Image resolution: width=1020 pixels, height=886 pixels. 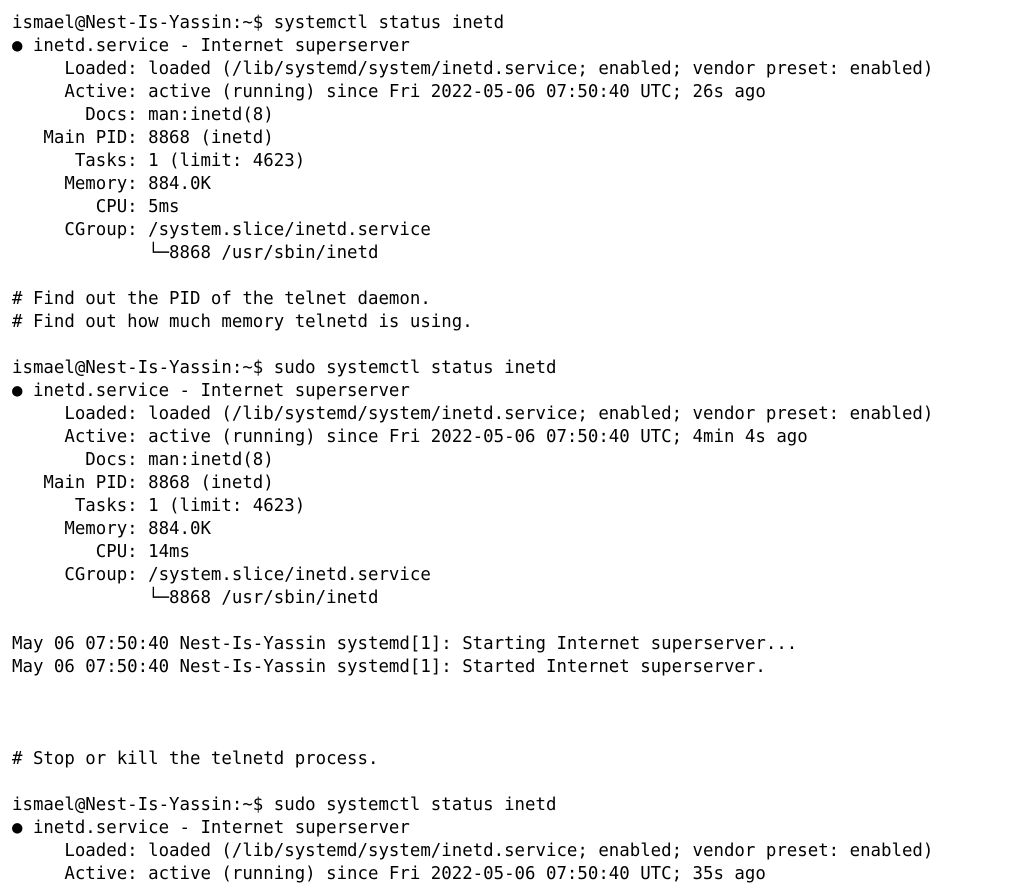 What do you see at coordinates (101, 552) in the screenshot?
I see `cpu-line: CPU: 14ms` at bounding box center [101, 552].